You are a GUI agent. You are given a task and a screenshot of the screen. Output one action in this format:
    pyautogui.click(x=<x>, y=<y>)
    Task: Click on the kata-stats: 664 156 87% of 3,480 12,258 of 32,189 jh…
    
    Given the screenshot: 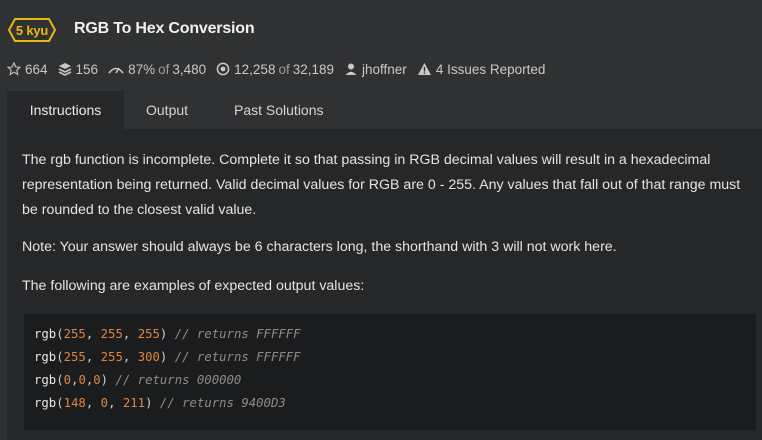 What is the action you would take?
    pyautogui.click(x=281, y=69)
    